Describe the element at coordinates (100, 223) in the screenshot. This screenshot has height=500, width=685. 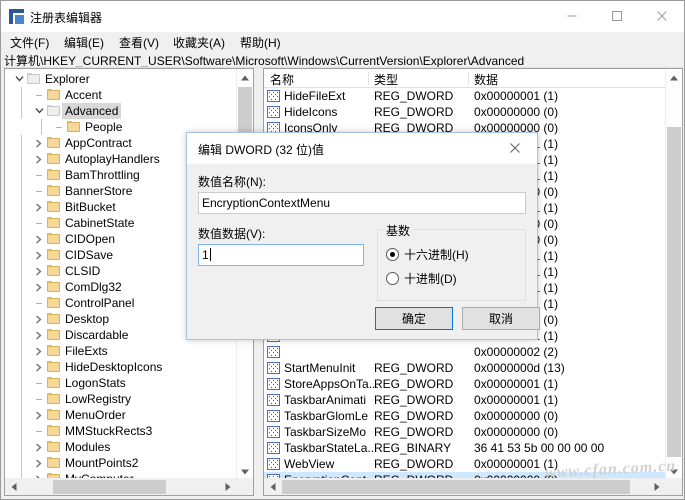
I see `tree-item-label: CabinetState` at that location.